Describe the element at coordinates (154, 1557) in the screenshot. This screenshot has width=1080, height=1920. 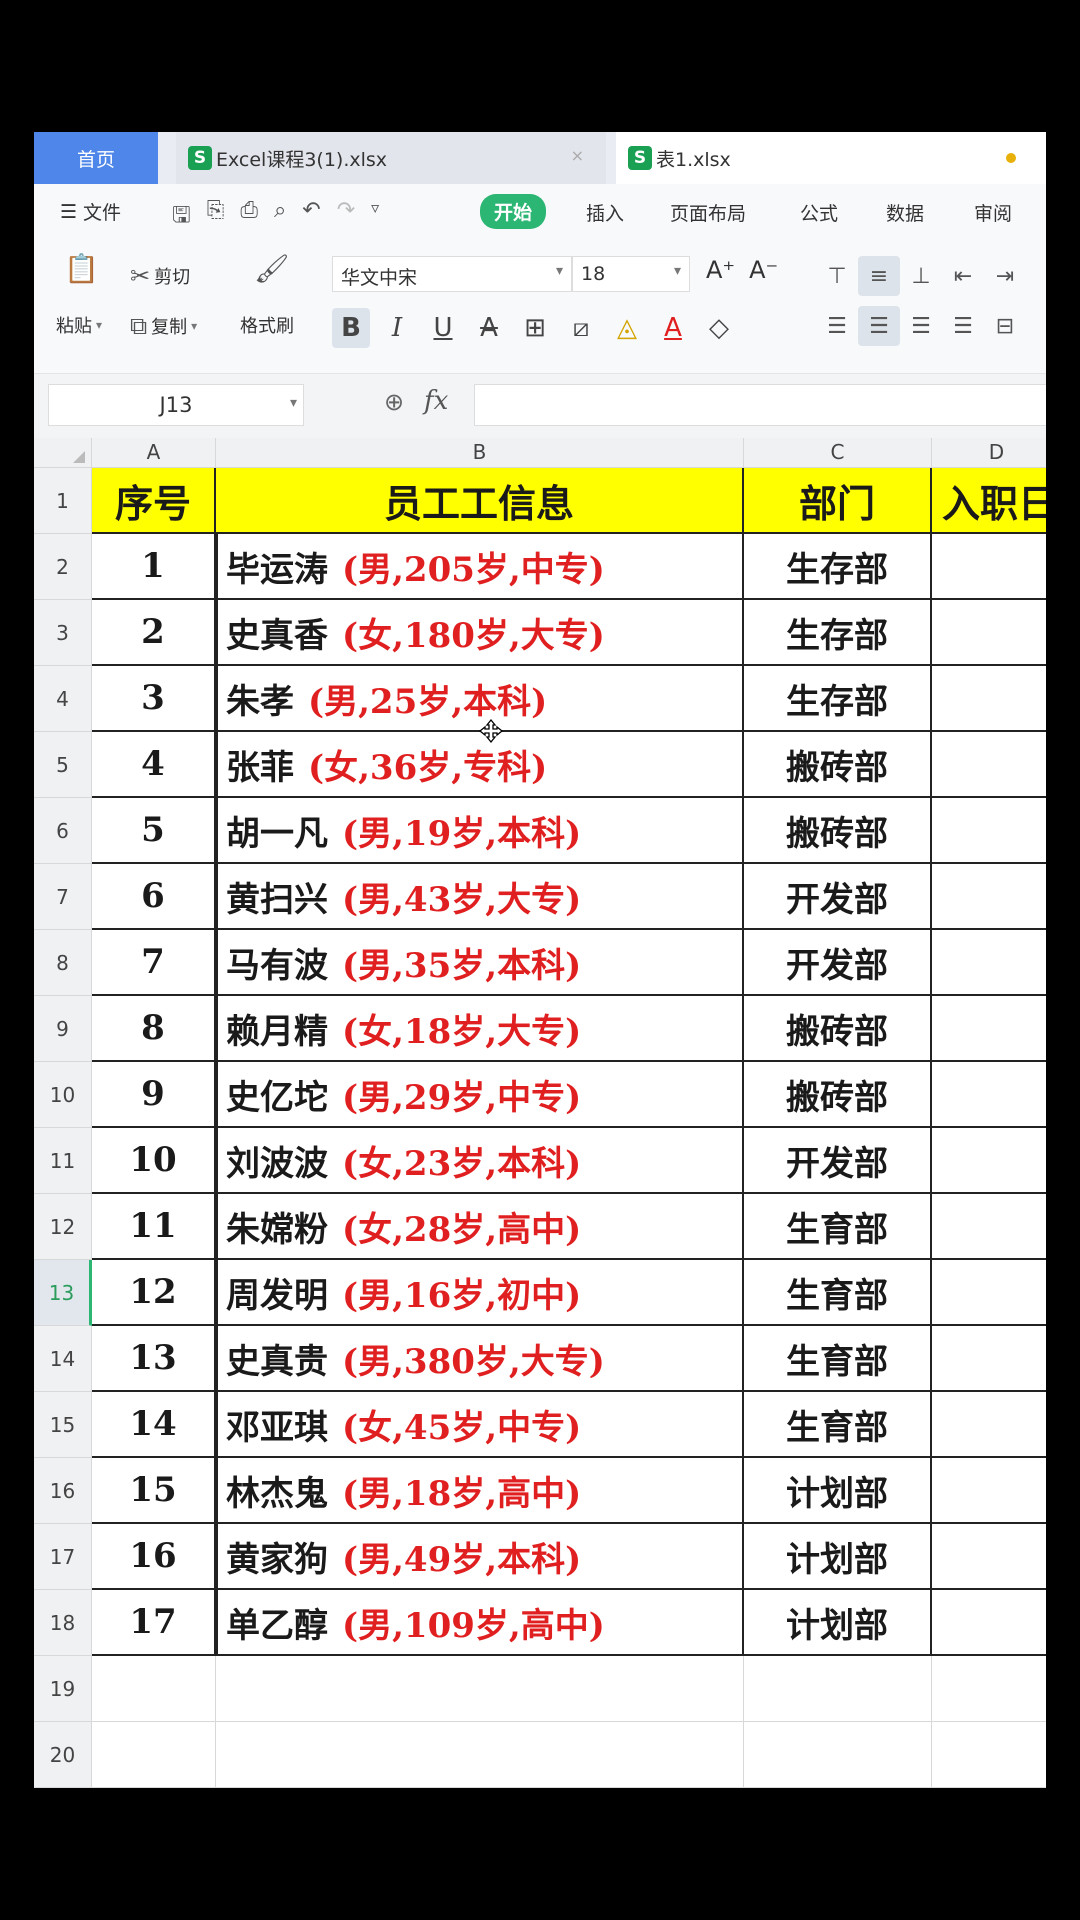
I see `cell-seq: 16` at that location.